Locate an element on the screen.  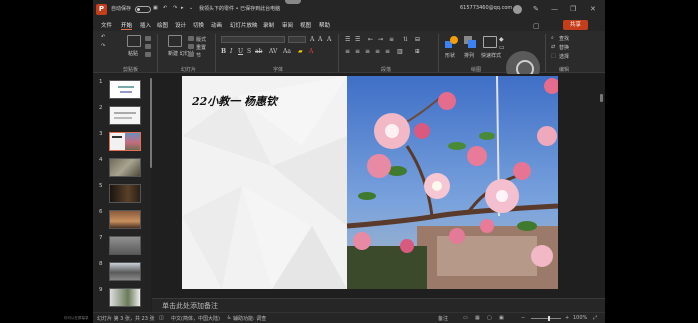
slideshow-view-icon: ▣ is located at coordinates (501, 318).